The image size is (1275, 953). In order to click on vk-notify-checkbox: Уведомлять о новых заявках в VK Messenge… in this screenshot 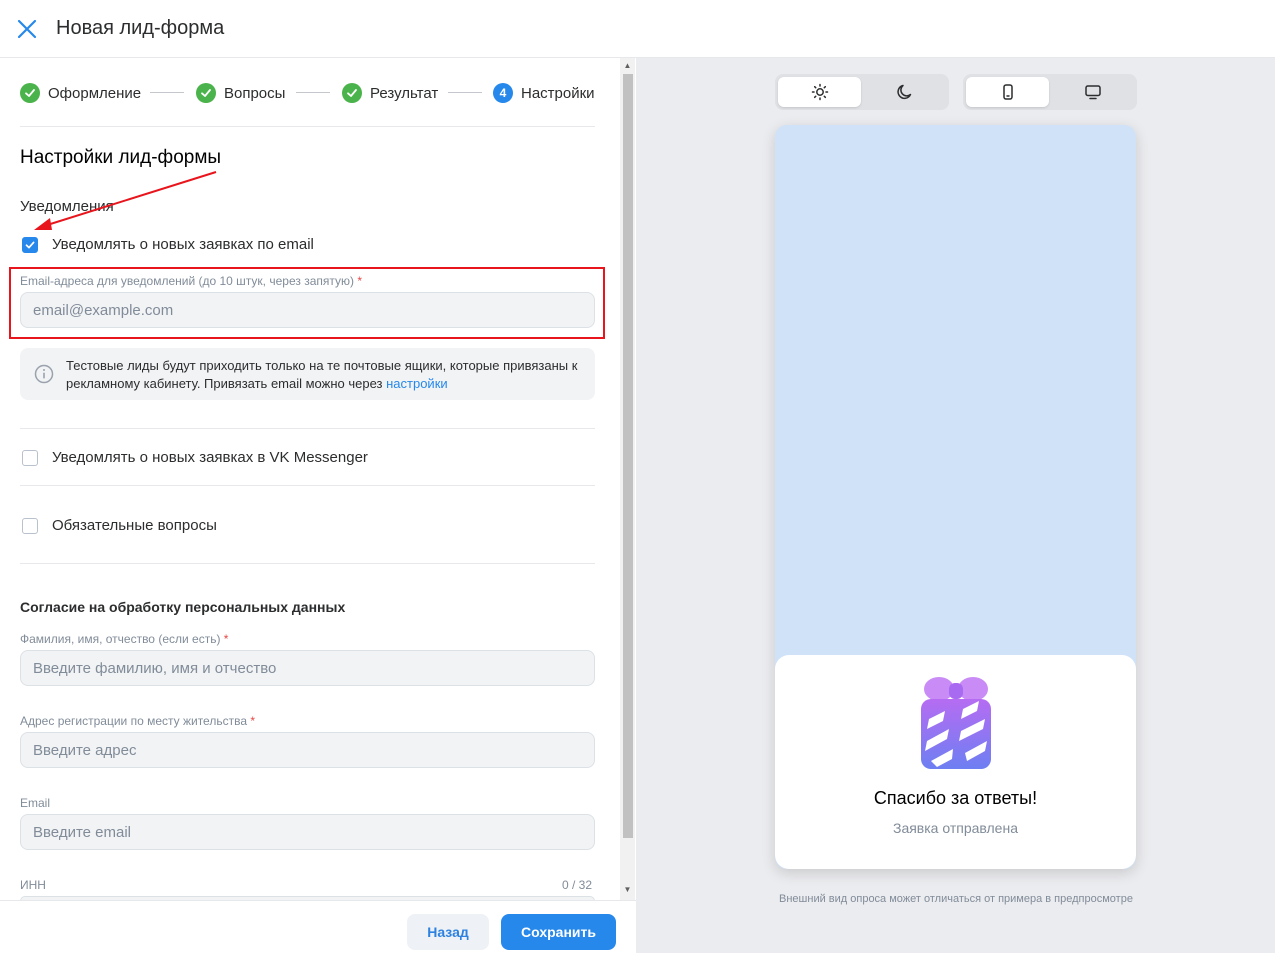, I will do `click(195, 457)`.